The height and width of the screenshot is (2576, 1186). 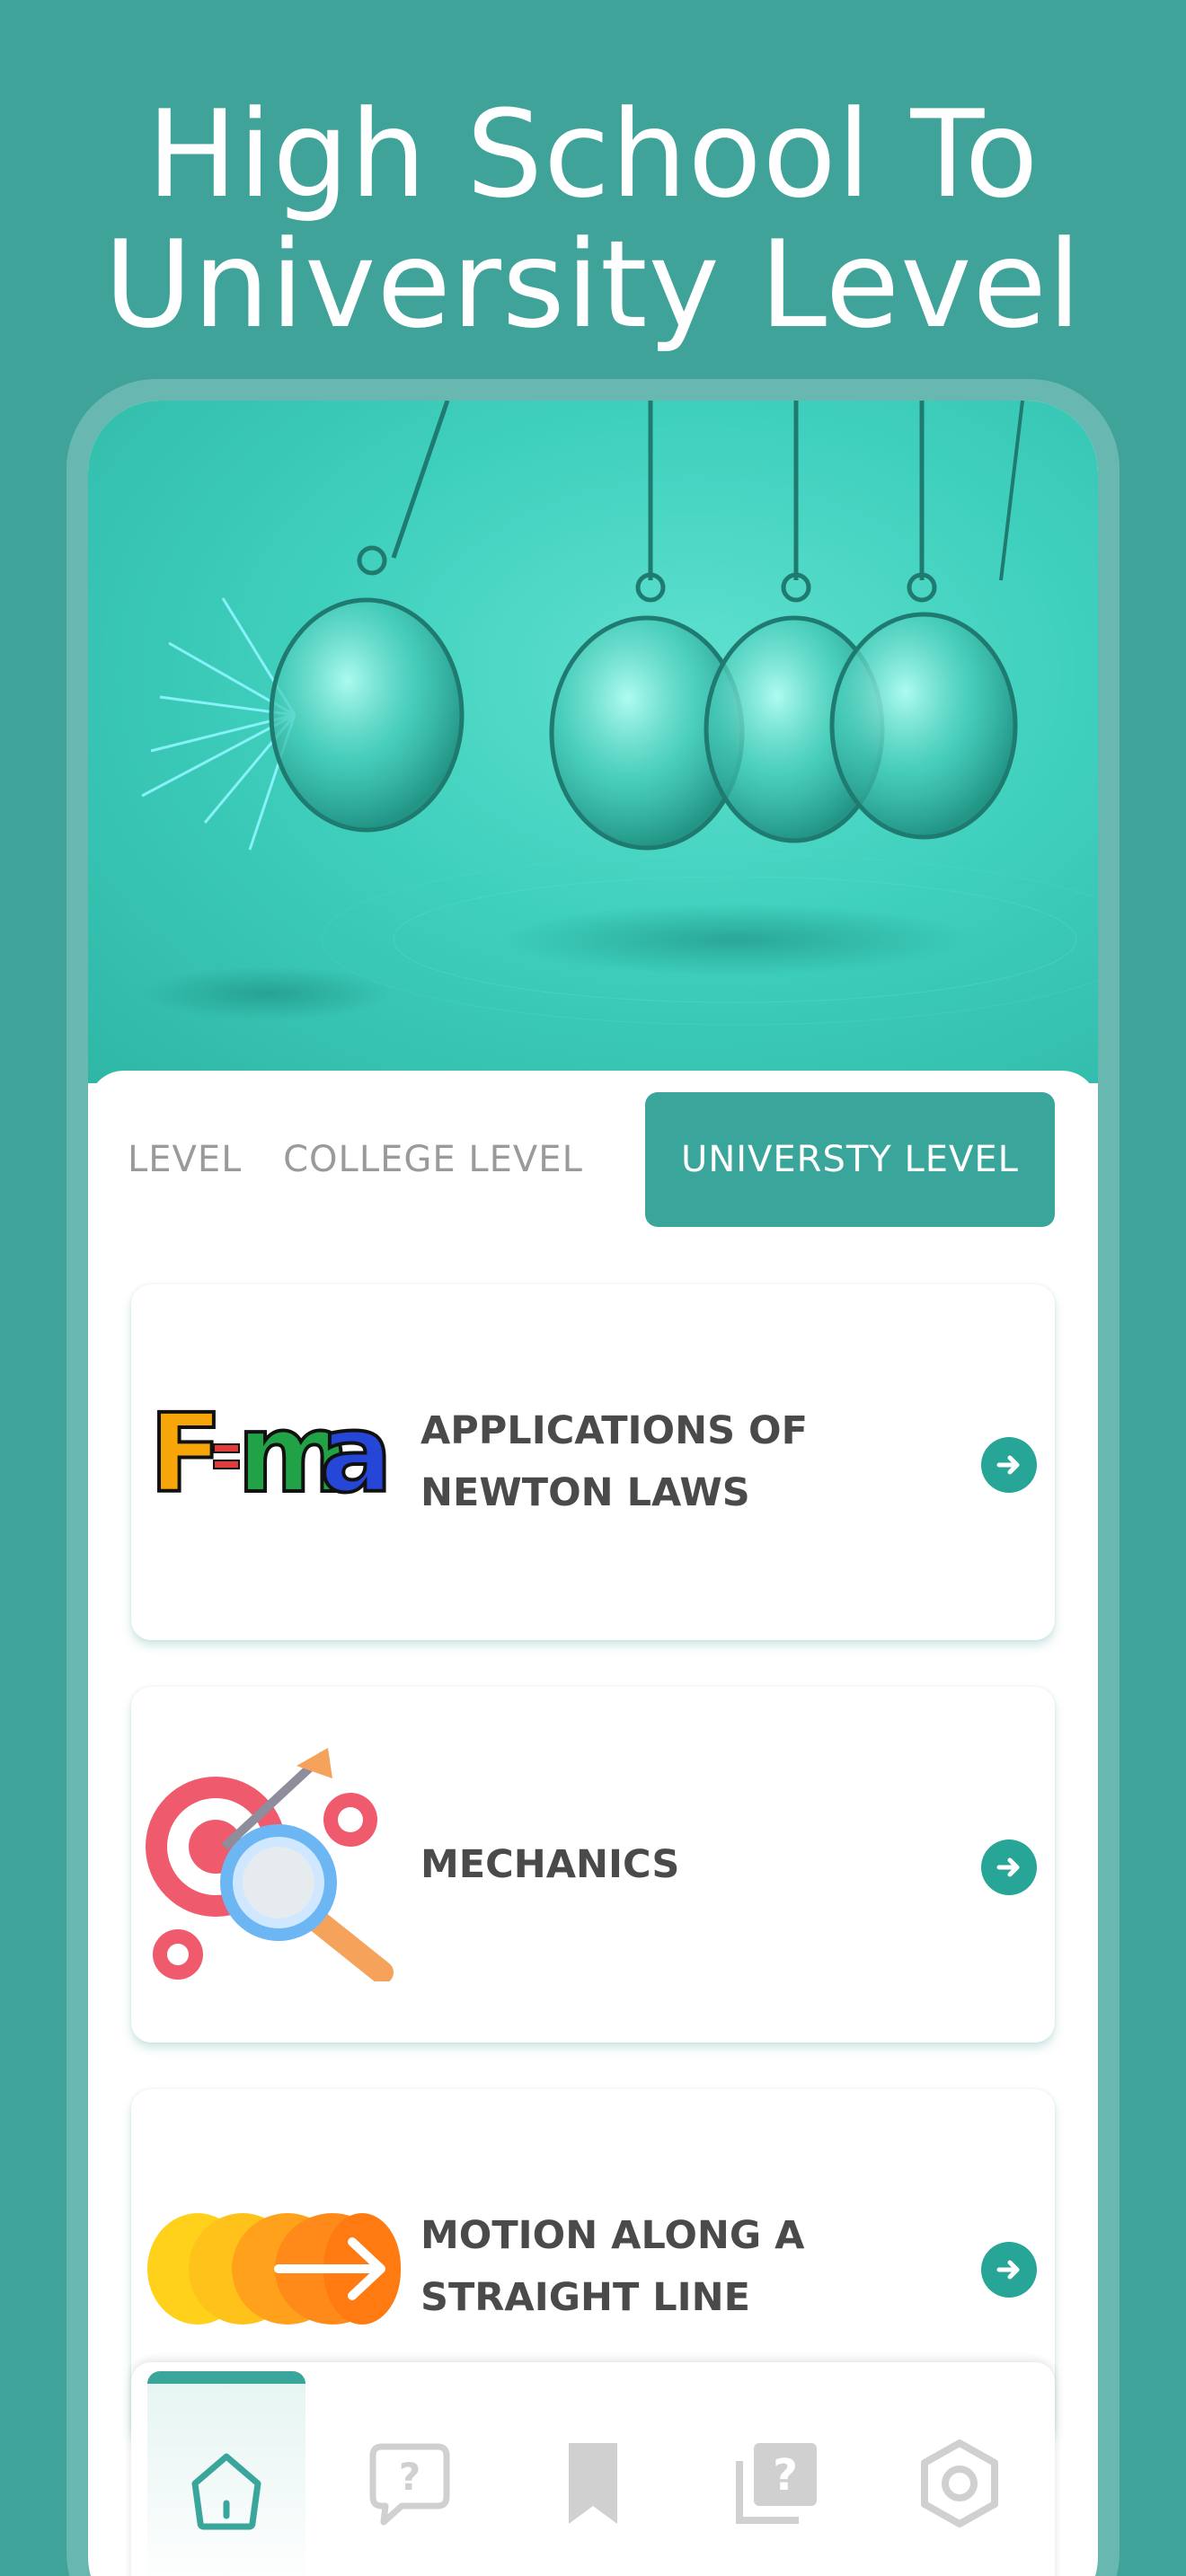 I want to click on headline: High School To University Level, so click(x=593, y=220).